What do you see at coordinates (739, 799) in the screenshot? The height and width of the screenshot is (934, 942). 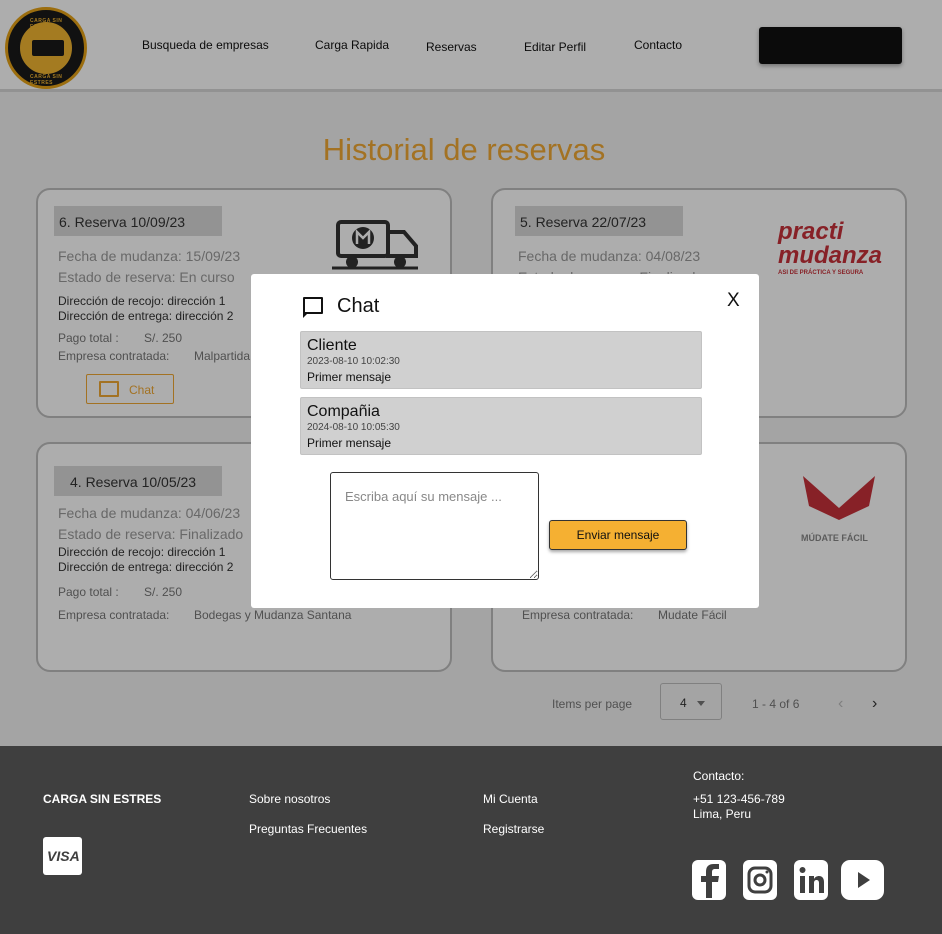 I see `contact-phone: +51 123-456-789` at bounding box center [739, 799].